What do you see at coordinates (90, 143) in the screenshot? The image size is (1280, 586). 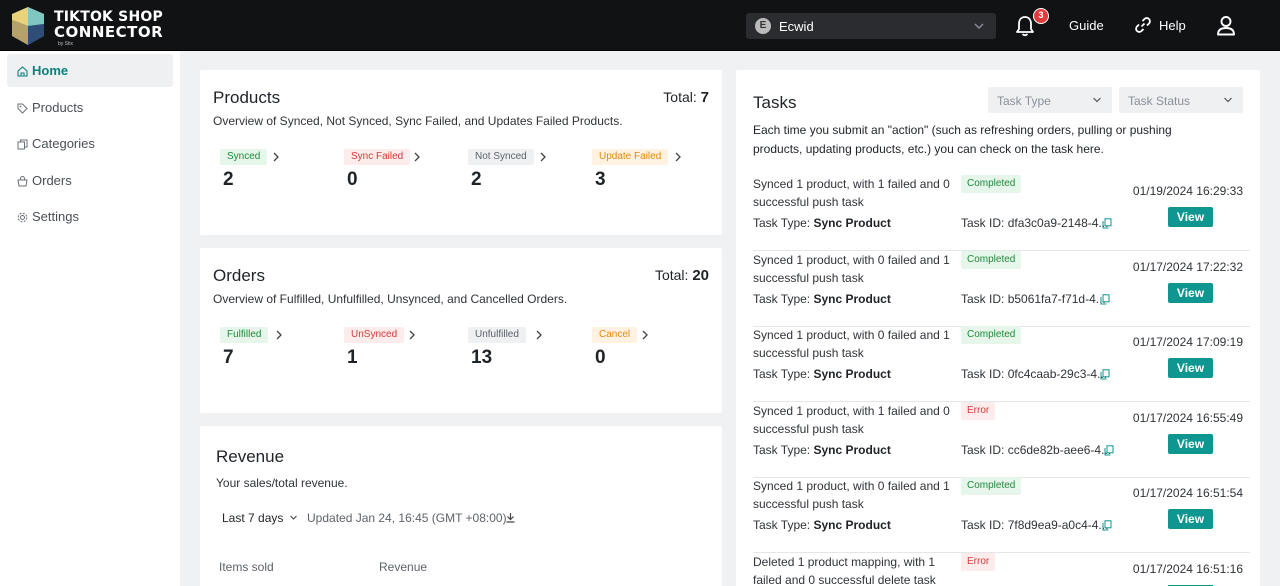 I see `sidebar-item-categories: Categories` at bounding box center [90, 143].